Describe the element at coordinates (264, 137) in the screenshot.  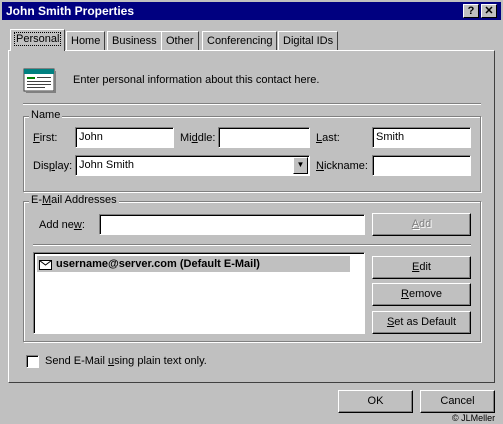
I see `middle-name-input` at that location.